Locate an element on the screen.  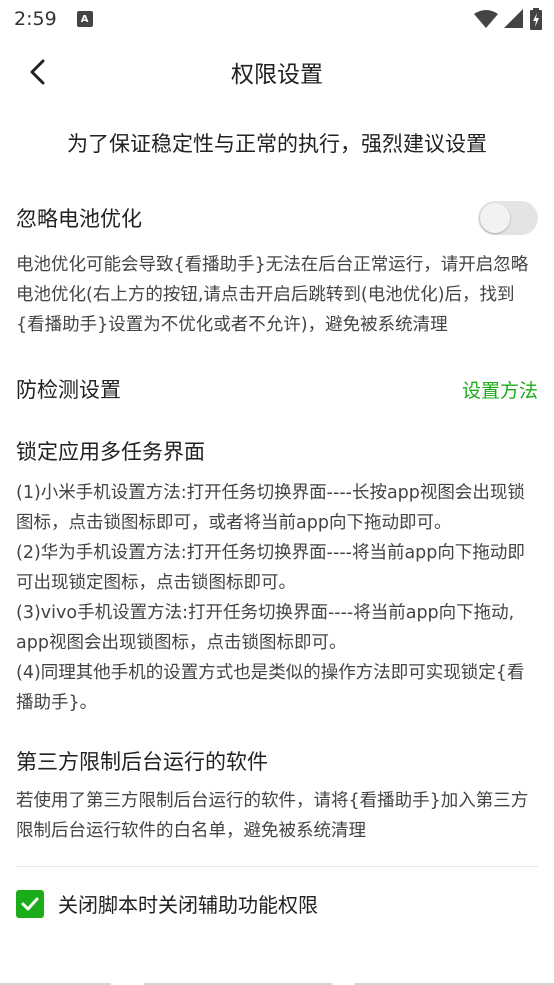
lock-app-title: 锁定应用多任务界面 is located at coordinates (110, 452).